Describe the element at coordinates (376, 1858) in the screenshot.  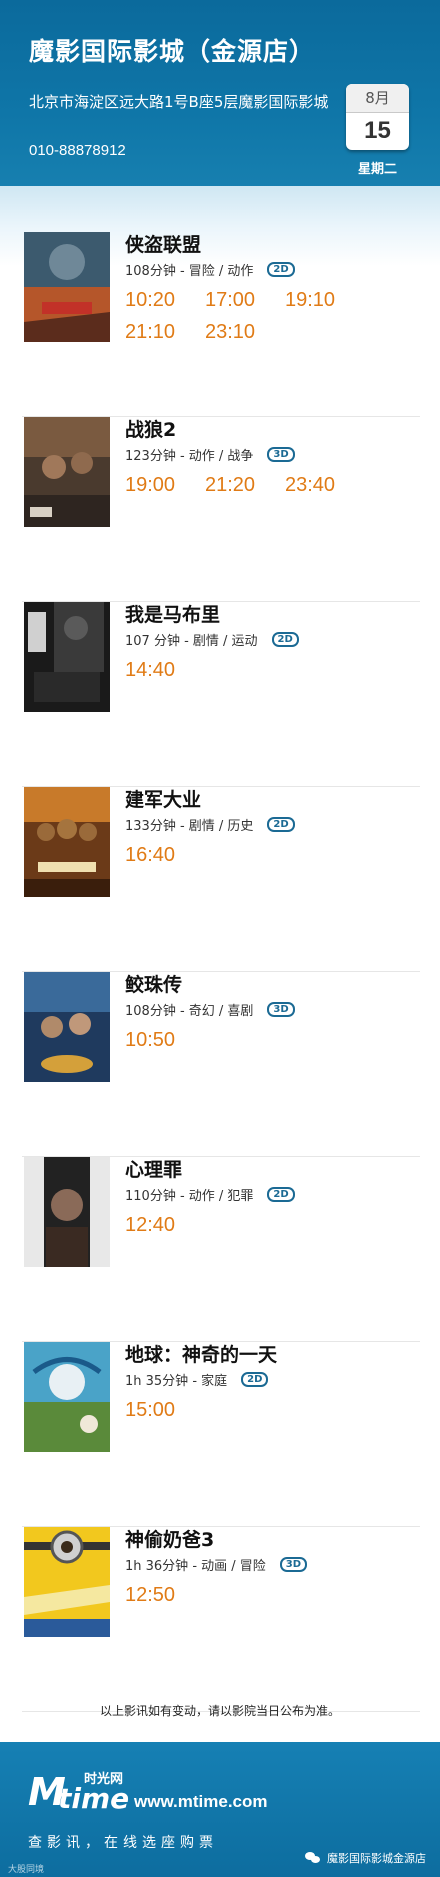
I see `wechat-account-name: 魔影国际影城金源店` at that location.